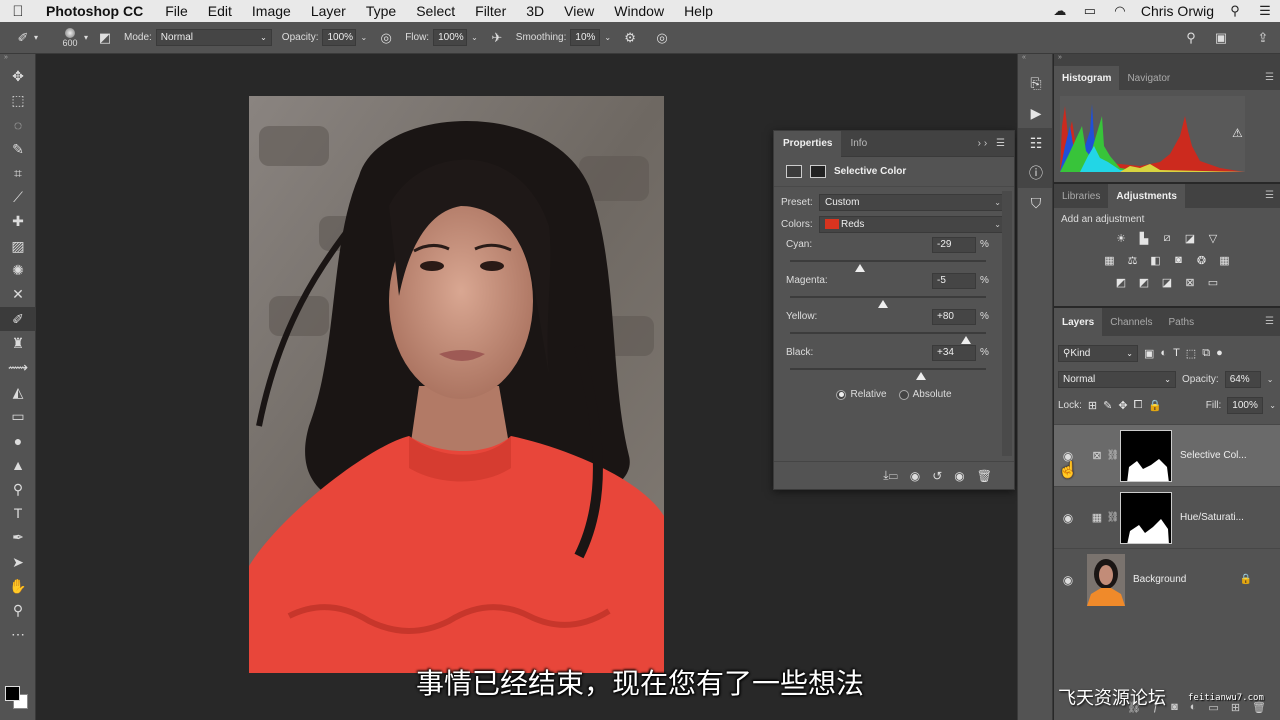 This screenshot has height=720, width=1280. Describe the element at coordinates (1237, 133) in the screenshot. I see `warning-icon: ⚠` at that location.